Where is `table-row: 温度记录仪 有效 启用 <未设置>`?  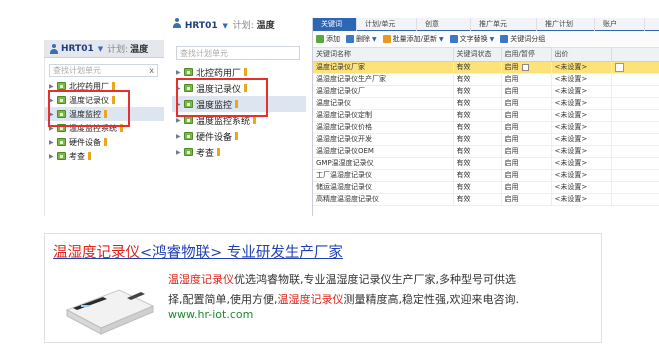 table-row: 温度记录仪 有效 启用 <未设置> is located at coordinates (486, 103).